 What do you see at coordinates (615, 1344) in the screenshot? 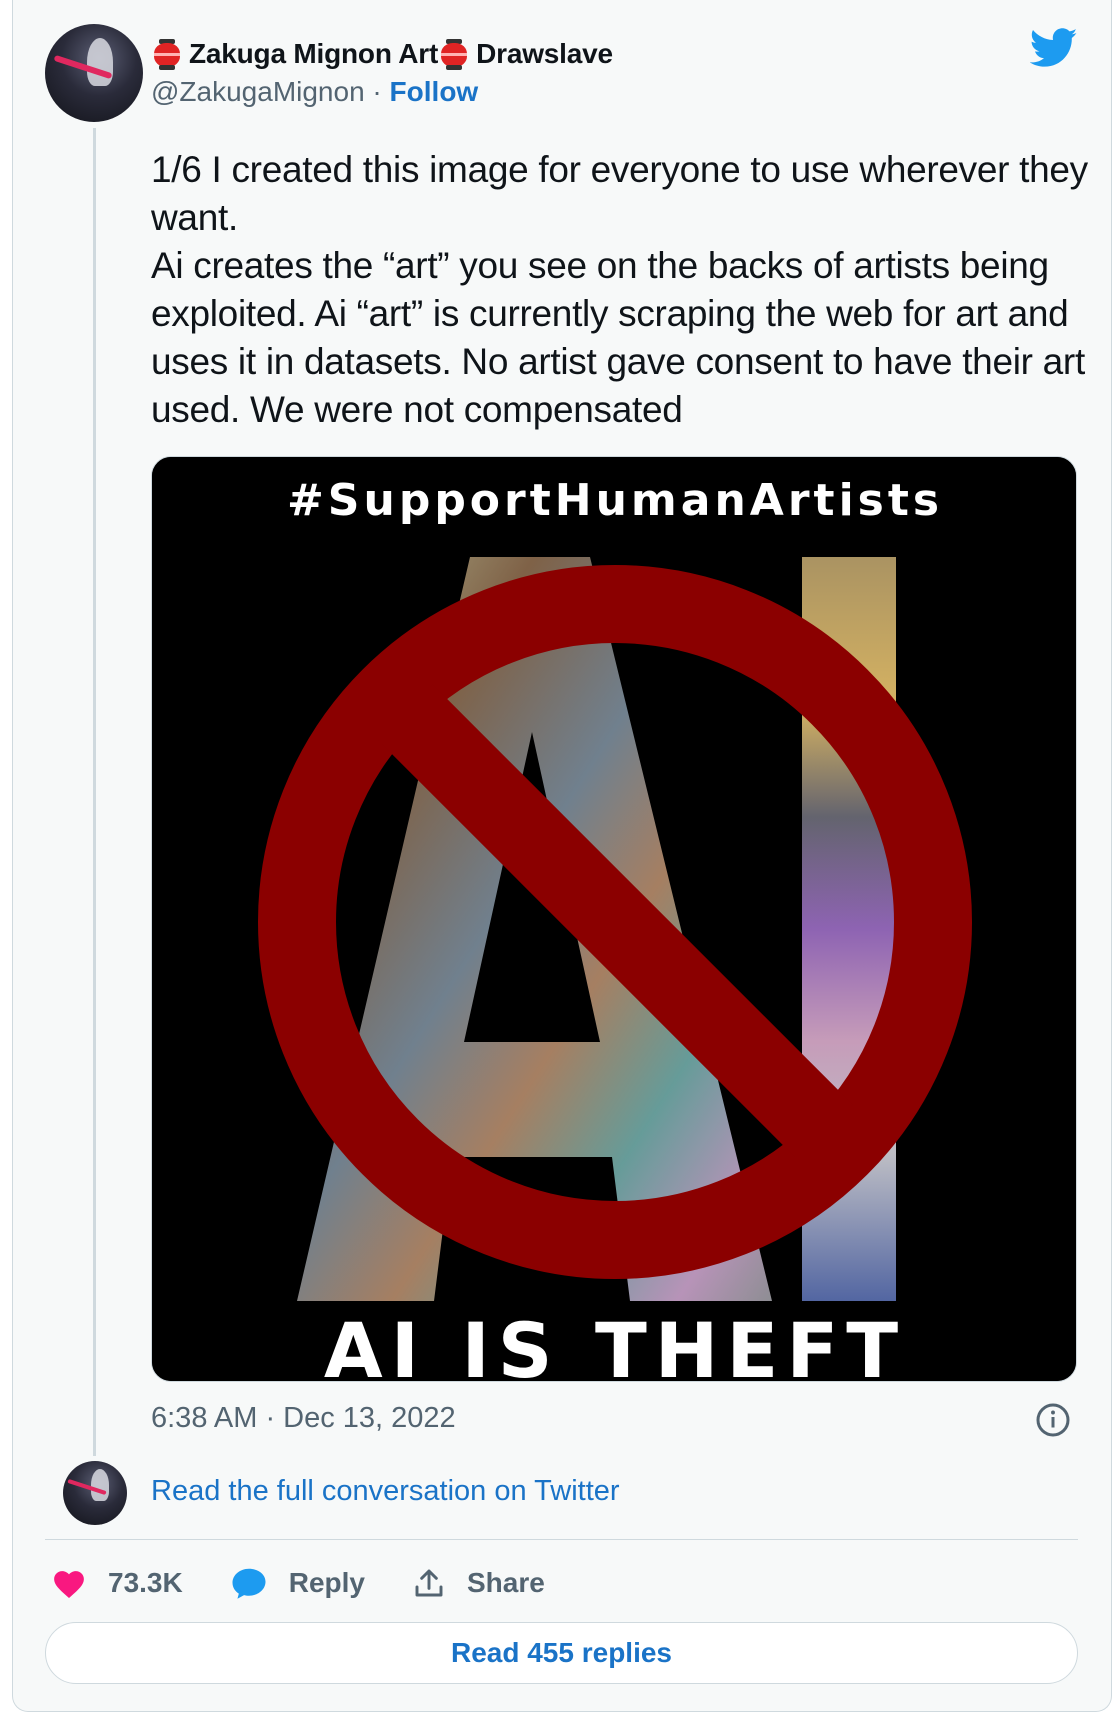
I see `poster-bottom-text: AI IS THEFT` at bounding box center [615, 1344].